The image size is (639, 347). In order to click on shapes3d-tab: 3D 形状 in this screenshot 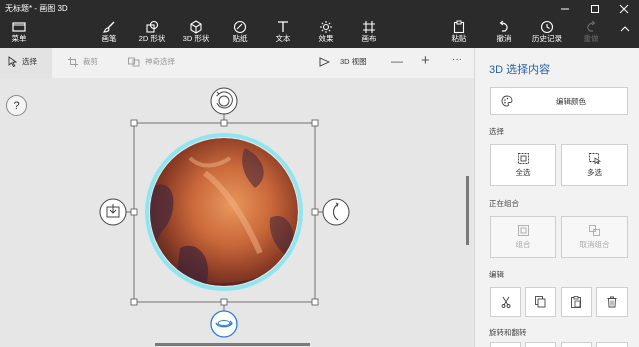, I will do `click(196, 33)`.